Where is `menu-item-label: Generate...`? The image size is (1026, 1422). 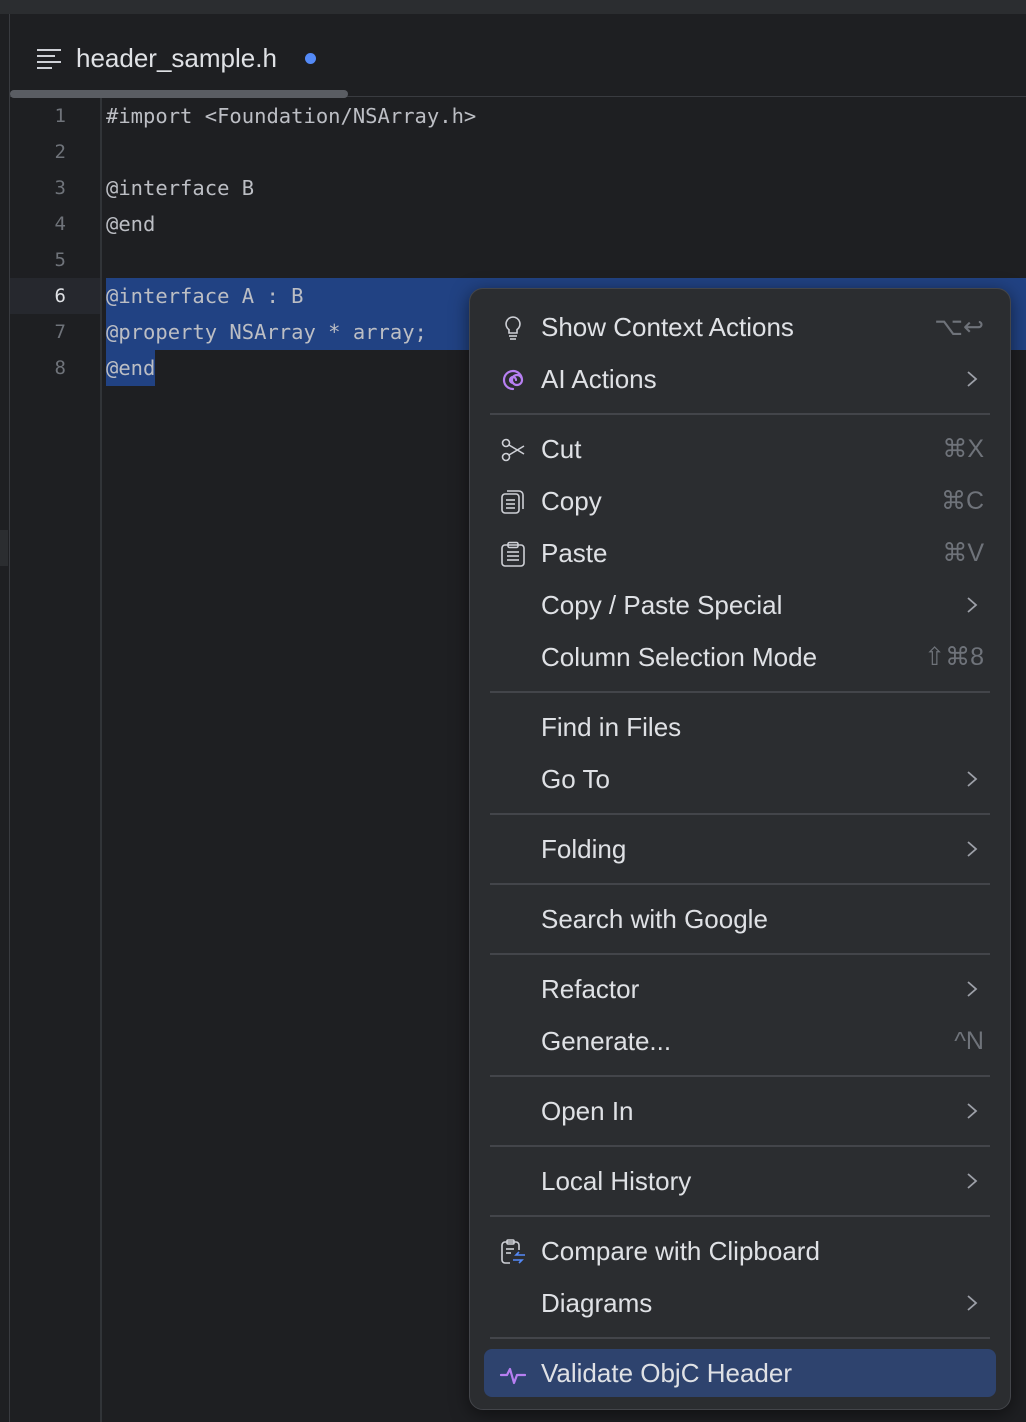 menu-item-label: Generate... is located at coordinates (606, 1040).